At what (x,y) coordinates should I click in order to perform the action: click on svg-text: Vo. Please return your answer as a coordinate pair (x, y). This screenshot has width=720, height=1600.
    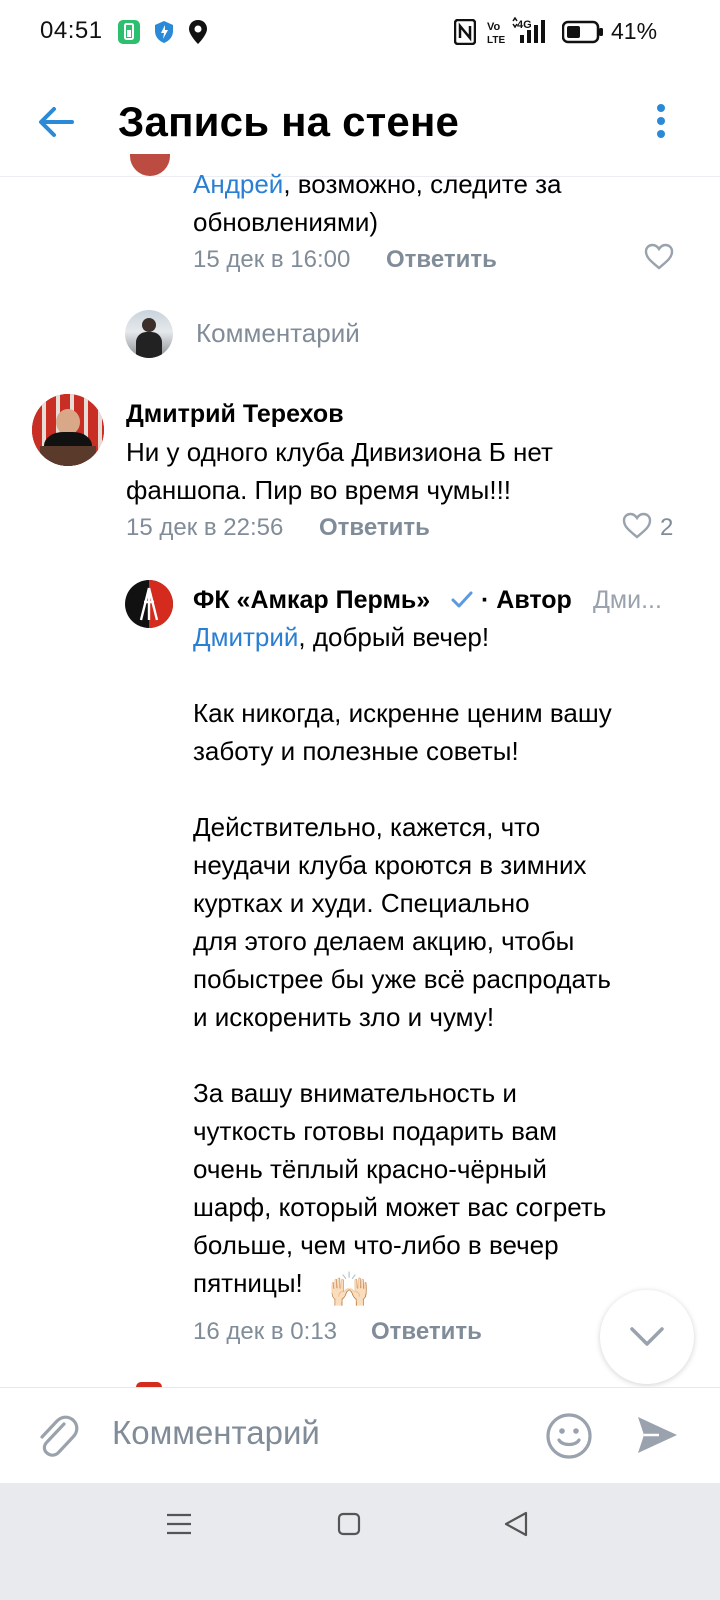
    Looking at the image, I should click on (494, 27).